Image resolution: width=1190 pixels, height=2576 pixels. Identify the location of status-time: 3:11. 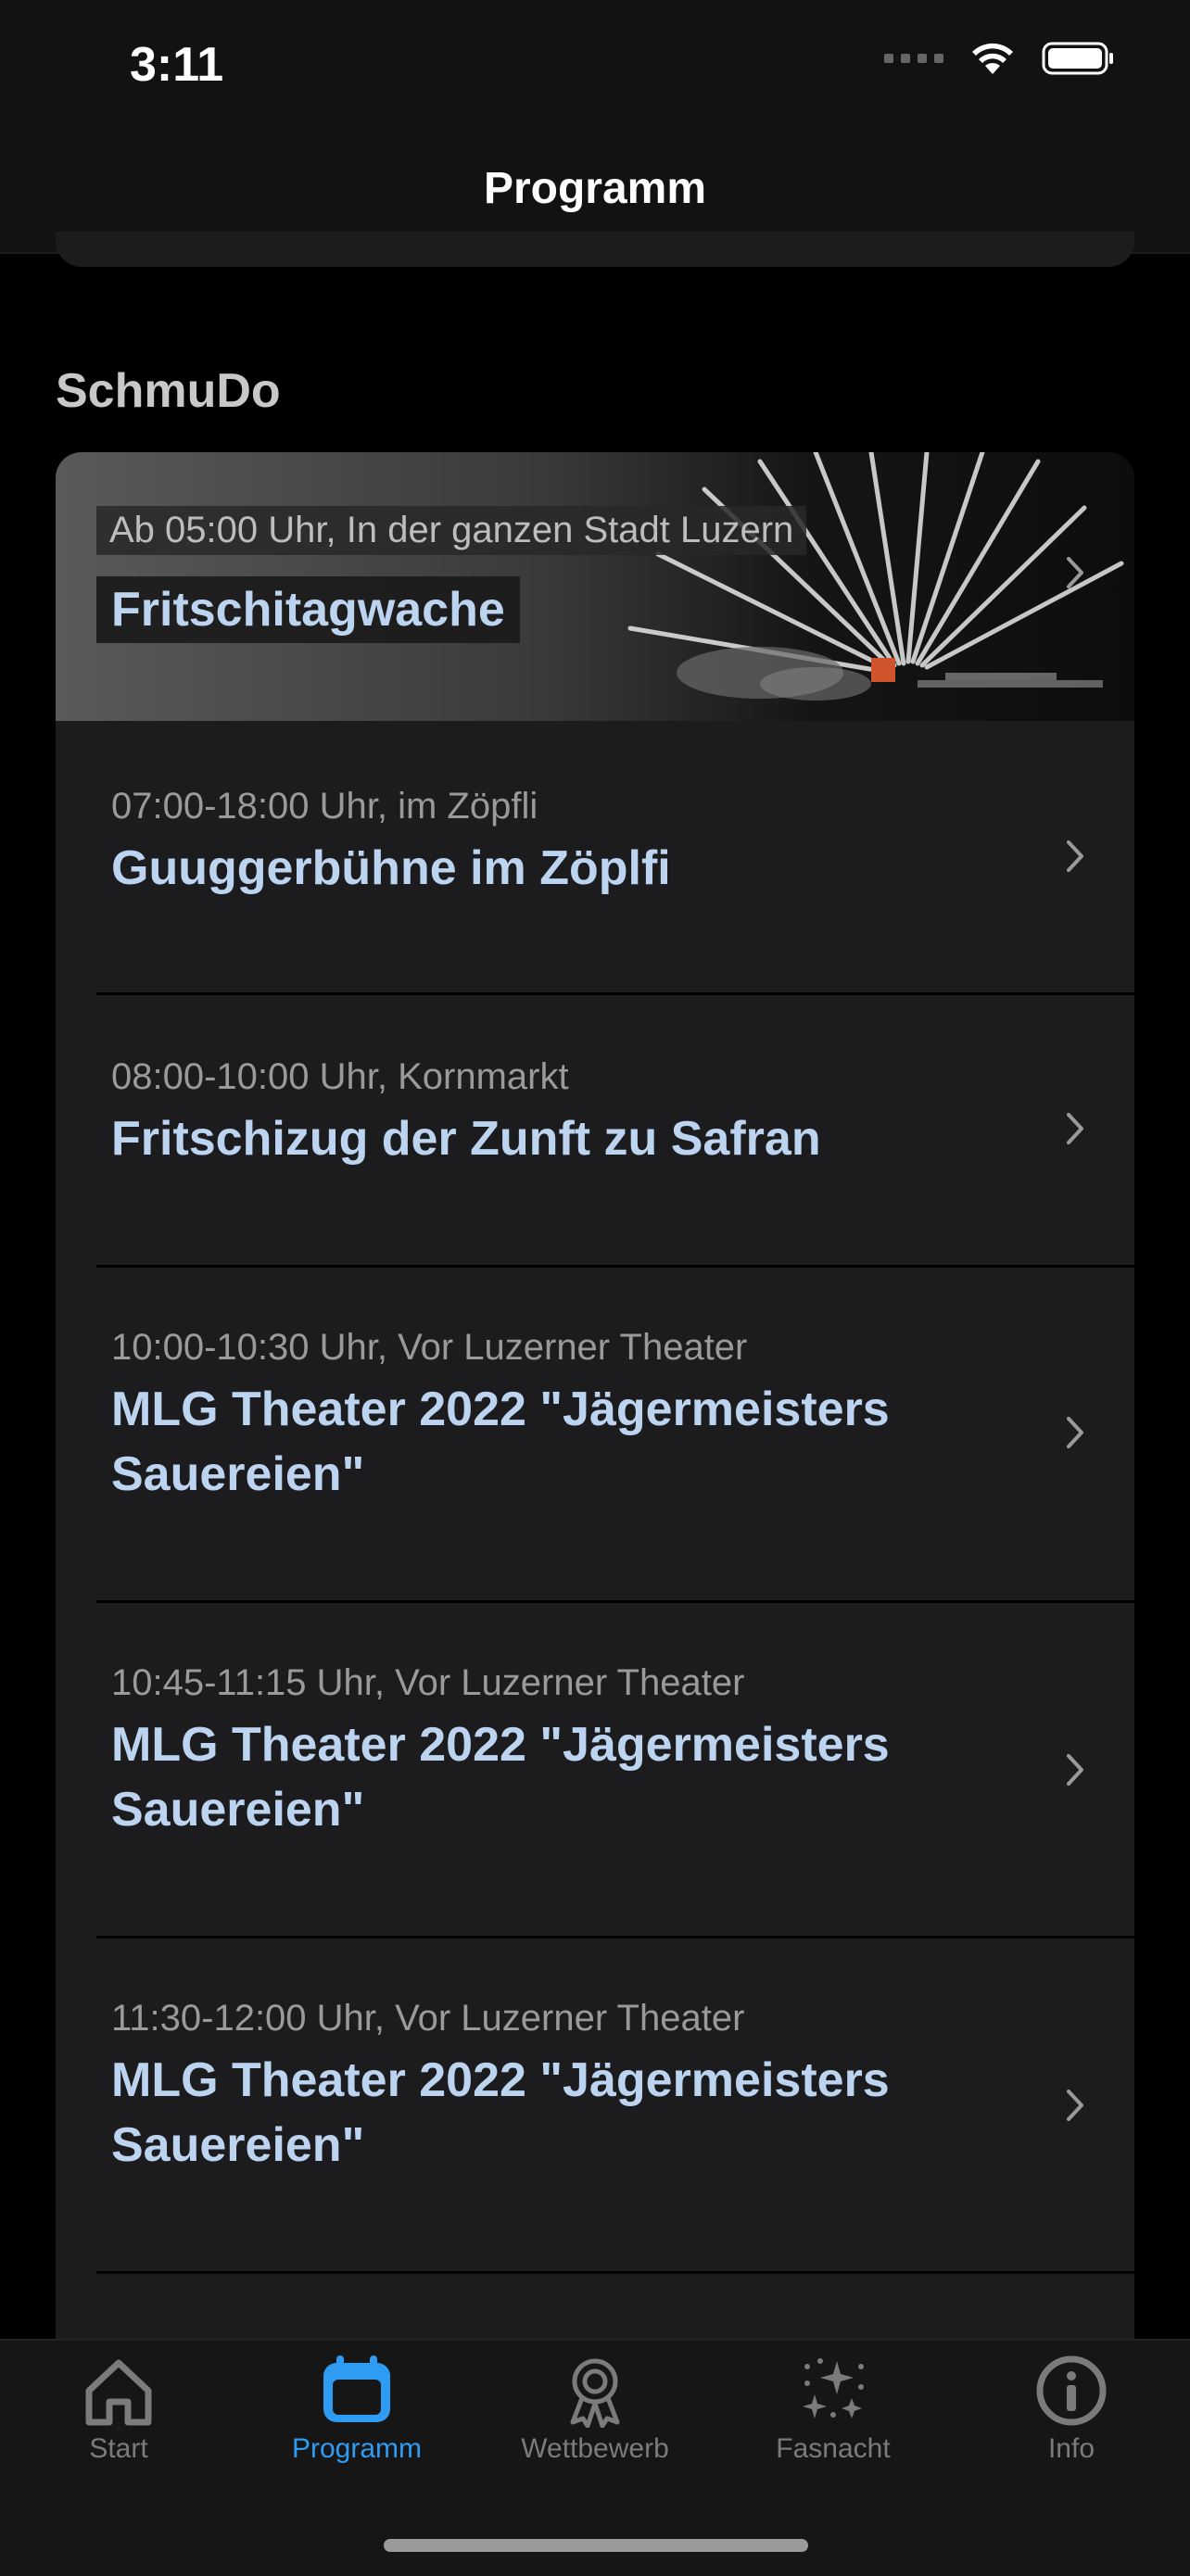
(177, 65).